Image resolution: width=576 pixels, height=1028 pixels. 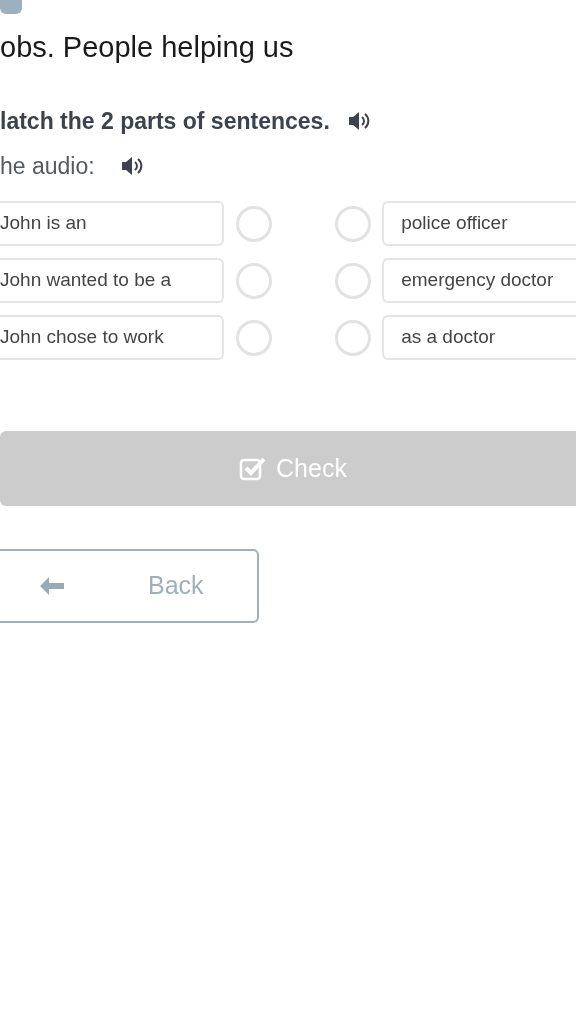 I want to click on sentence-start: John chose to work, so click(x=112, y=337).